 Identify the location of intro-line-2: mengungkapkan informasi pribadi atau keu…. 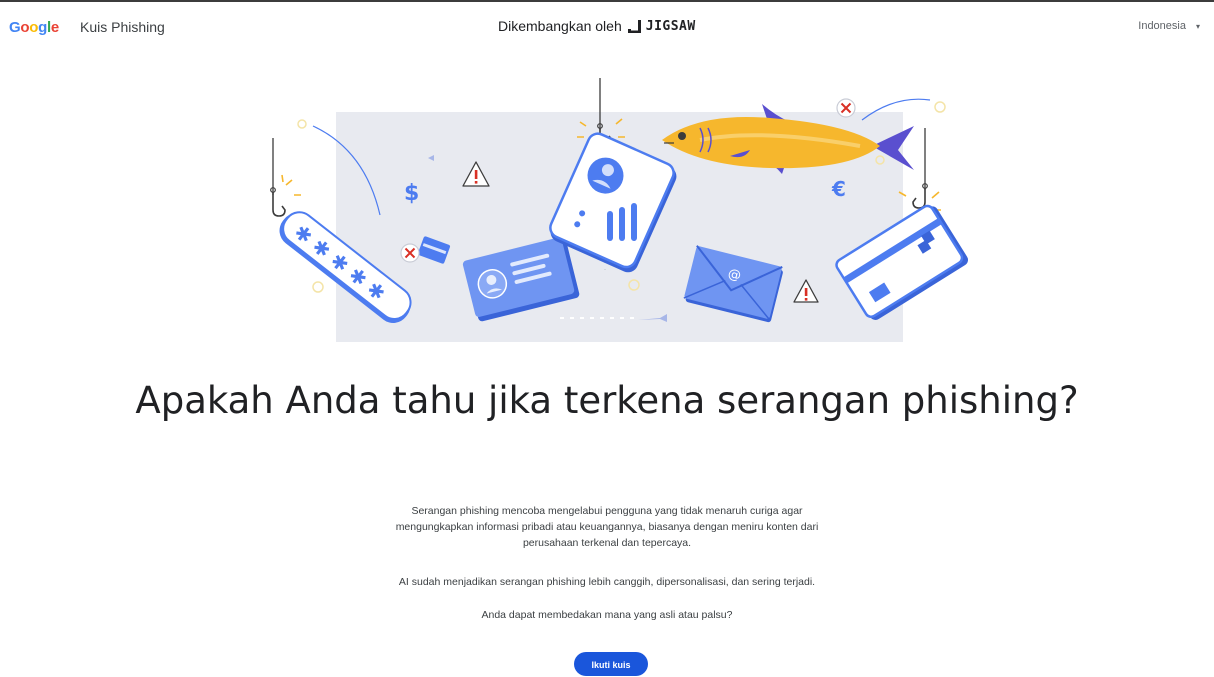
(607, 527).